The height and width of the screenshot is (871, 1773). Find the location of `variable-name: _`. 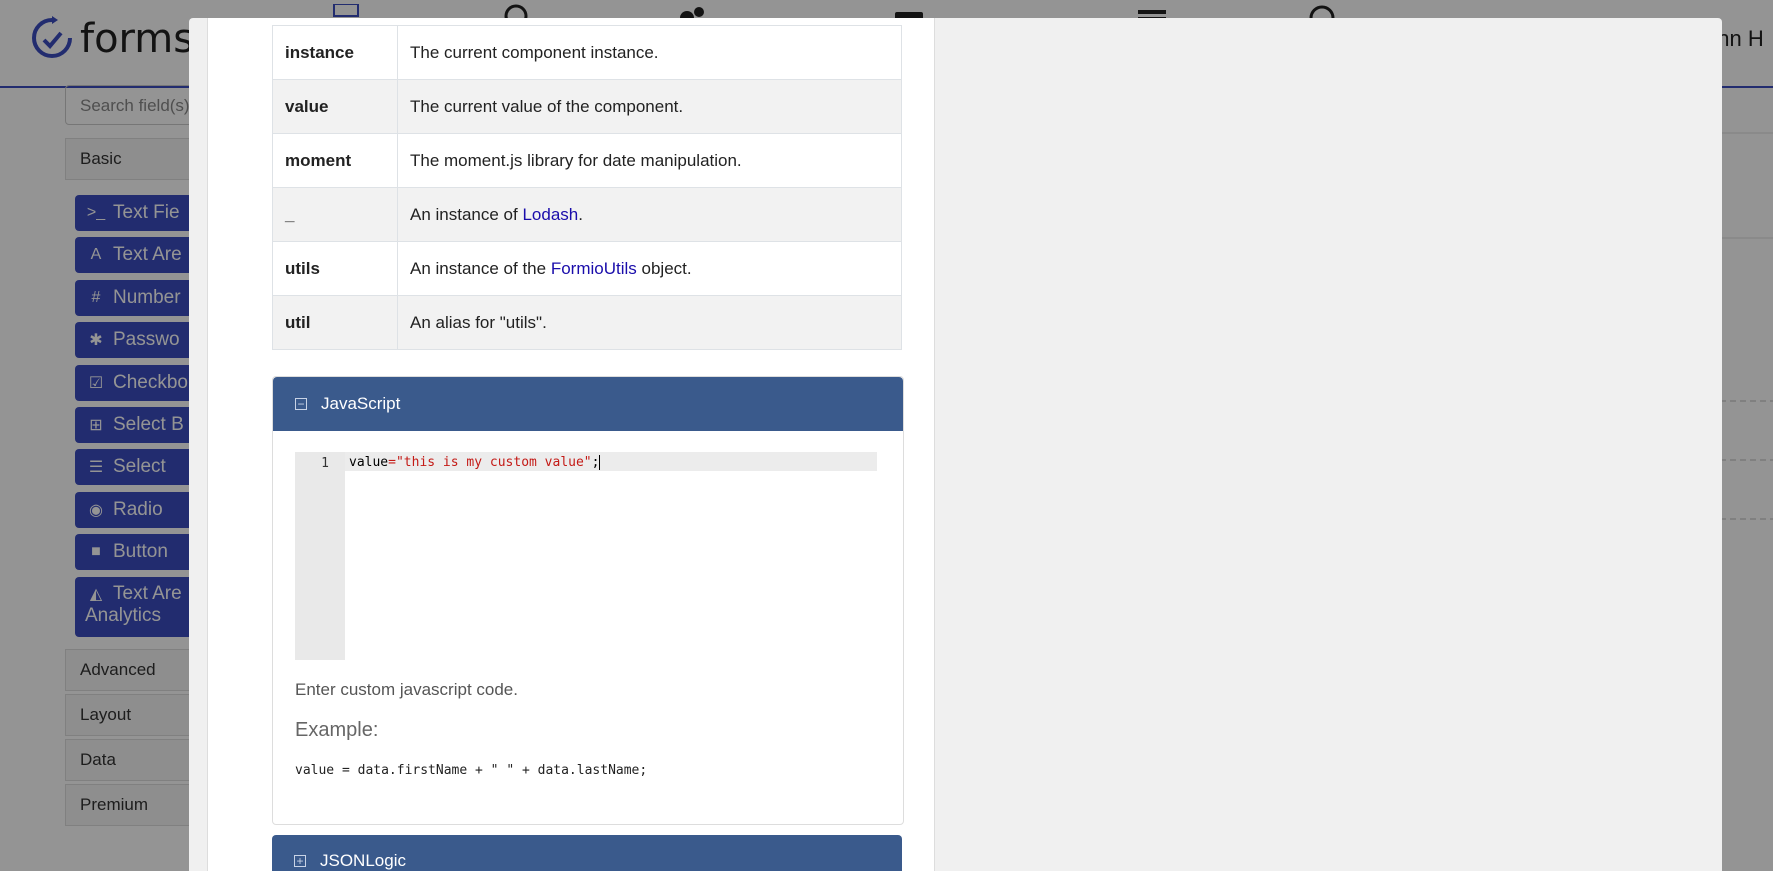

variable-name: _ is located at coordinates (335, 214).